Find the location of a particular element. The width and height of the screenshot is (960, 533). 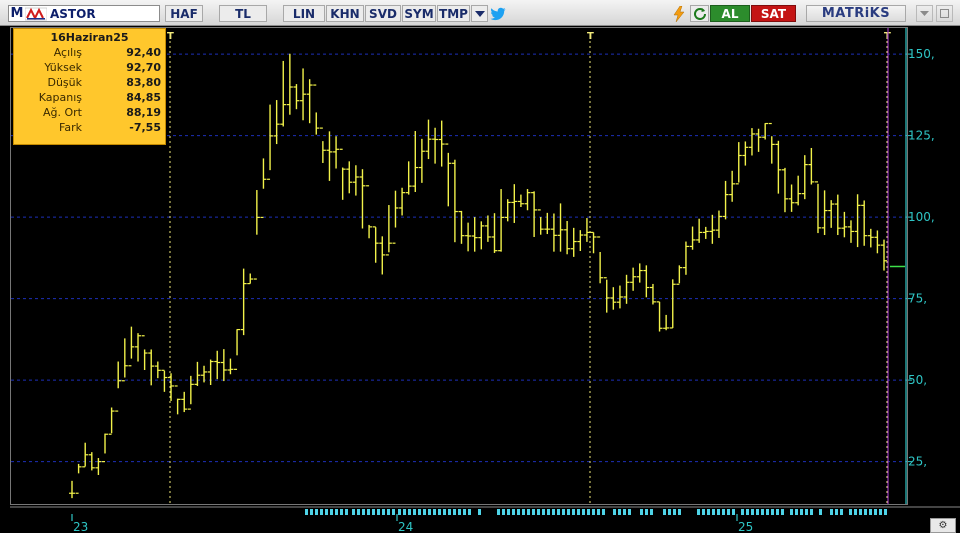

y-tick-label: 150, is located at coordinates (921, 54).